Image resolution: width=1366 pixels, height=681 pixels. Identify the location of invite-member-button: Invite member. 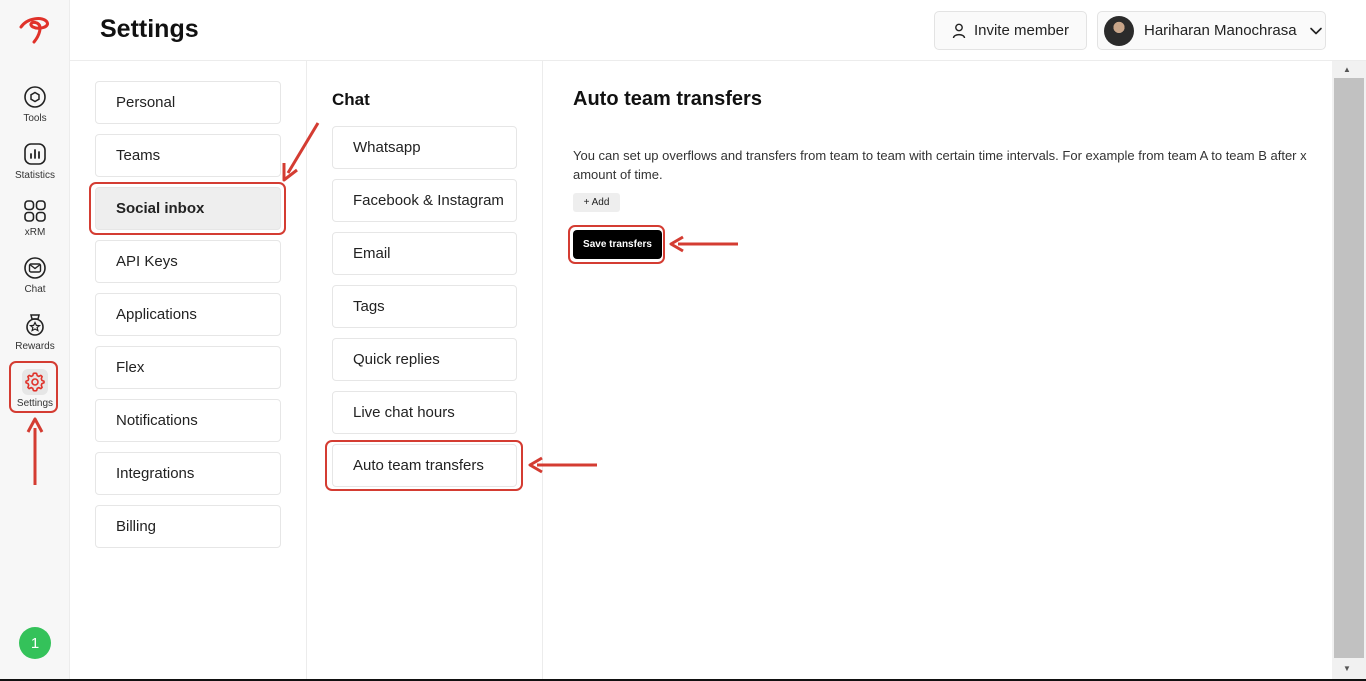
(1010, 30).